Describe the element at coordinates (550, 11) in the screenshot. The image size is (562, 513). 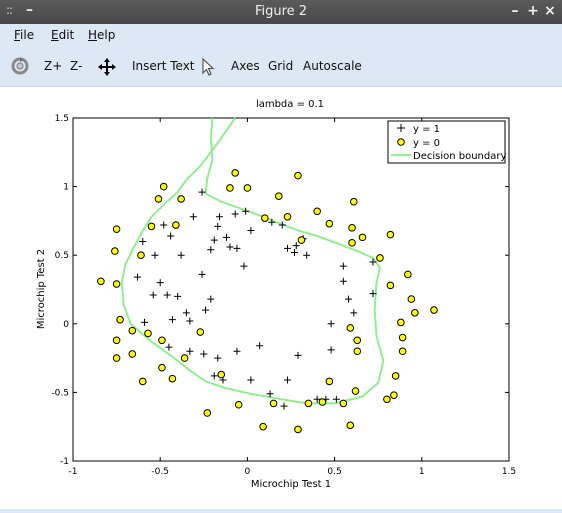
I see `close-button: ×` at that location.